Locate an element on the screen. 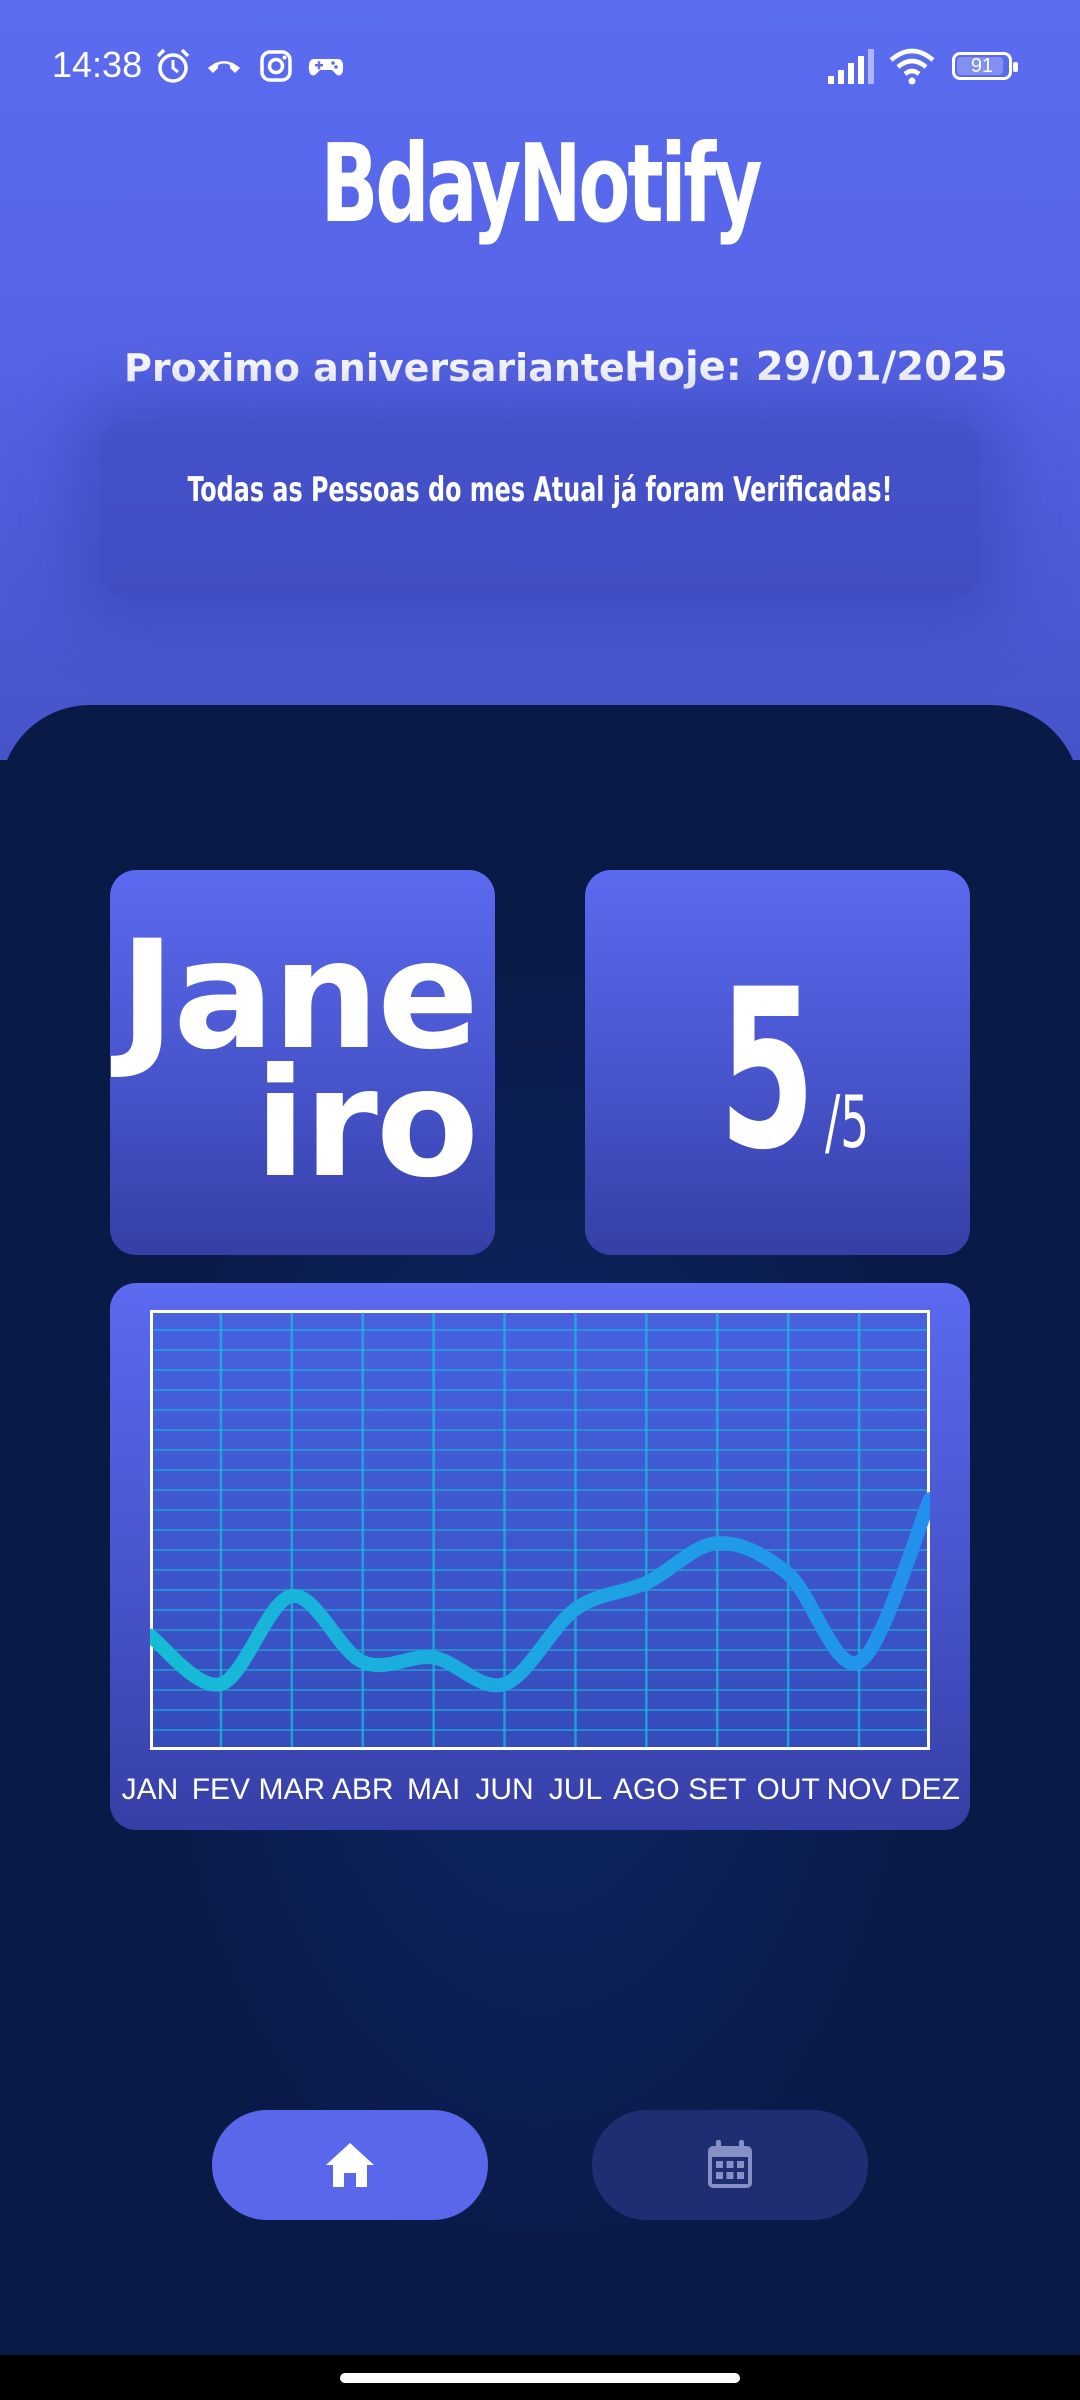  x-tick-label: OUT is located at coordinates (788, 1789).